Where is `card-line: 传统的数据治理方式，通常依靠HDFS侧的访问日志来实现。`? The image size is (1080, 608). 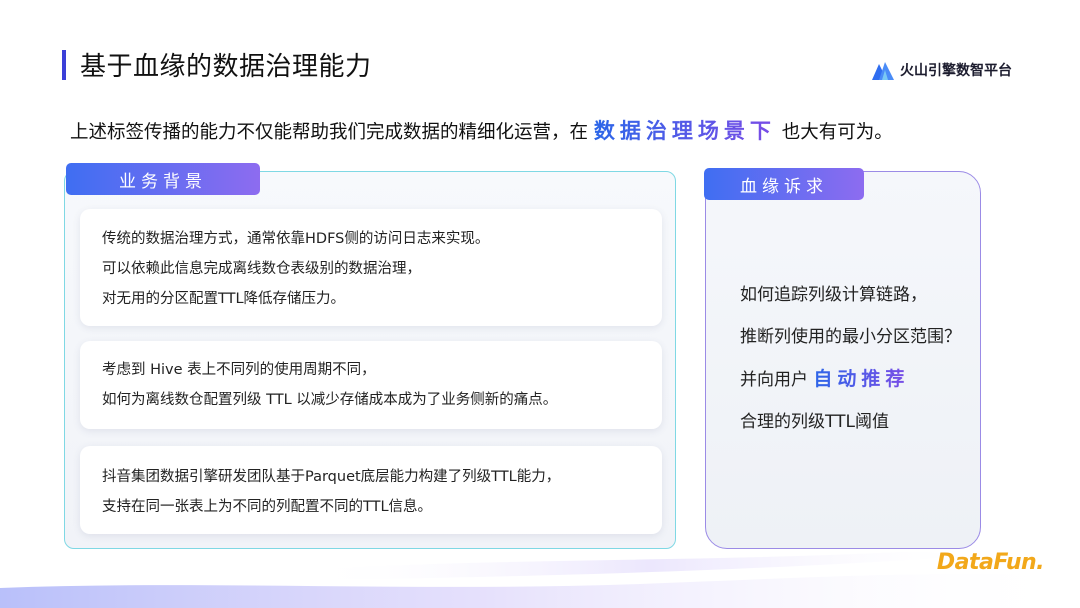
card-line: 传统的数据治理方式，通常依靠HDFS侧的访问日志来实现。 is located at coordinates (296, 239).